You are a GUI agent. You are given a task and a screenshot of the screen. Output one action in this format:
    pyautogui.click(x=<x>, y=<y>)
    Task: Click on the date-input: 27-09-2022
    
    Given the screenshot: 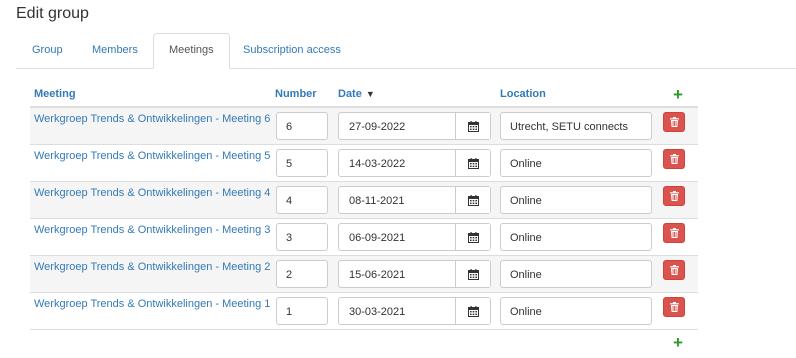 What is the action you would take?
    pyautogui.click(x=377, y=127)
    